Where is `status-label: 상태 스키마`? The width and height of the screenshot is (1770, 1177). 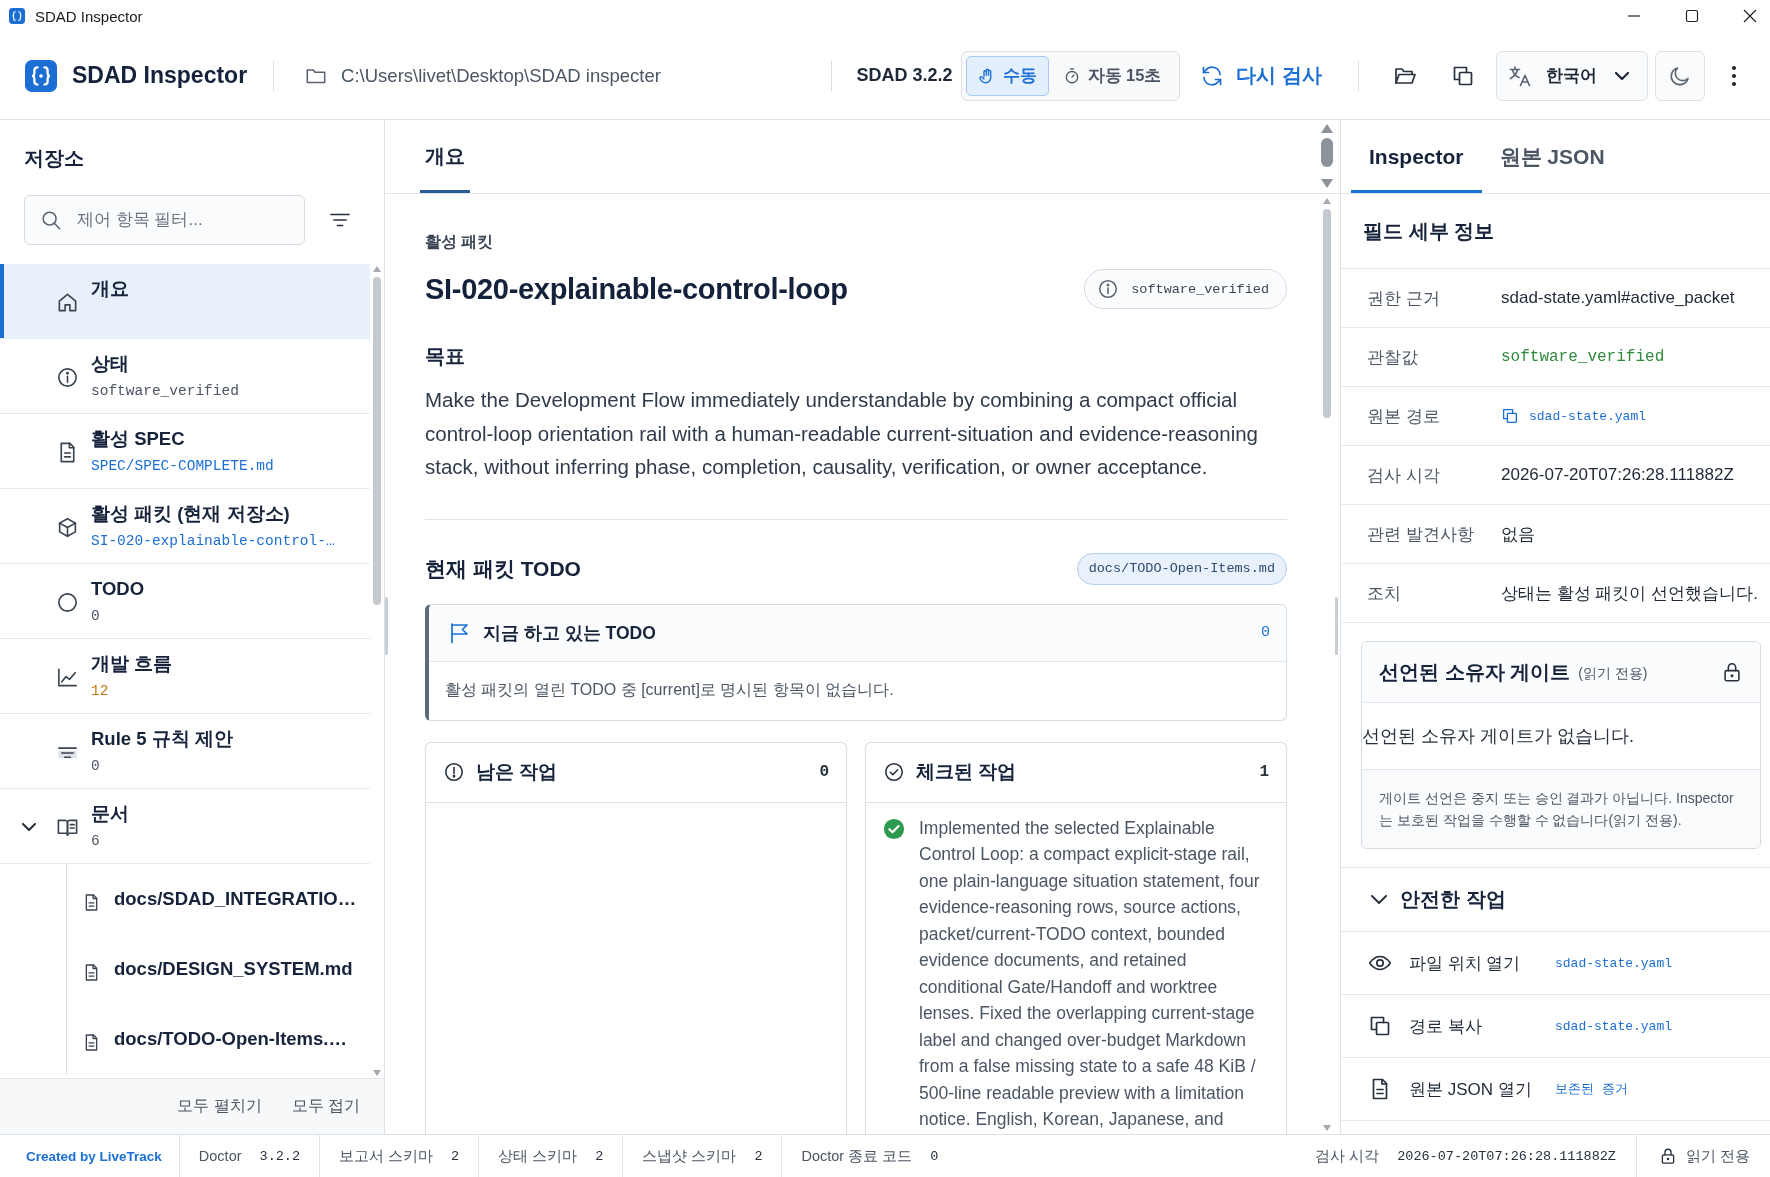 status-label: 상태 스키마 is located at coordinates (538, 1156).